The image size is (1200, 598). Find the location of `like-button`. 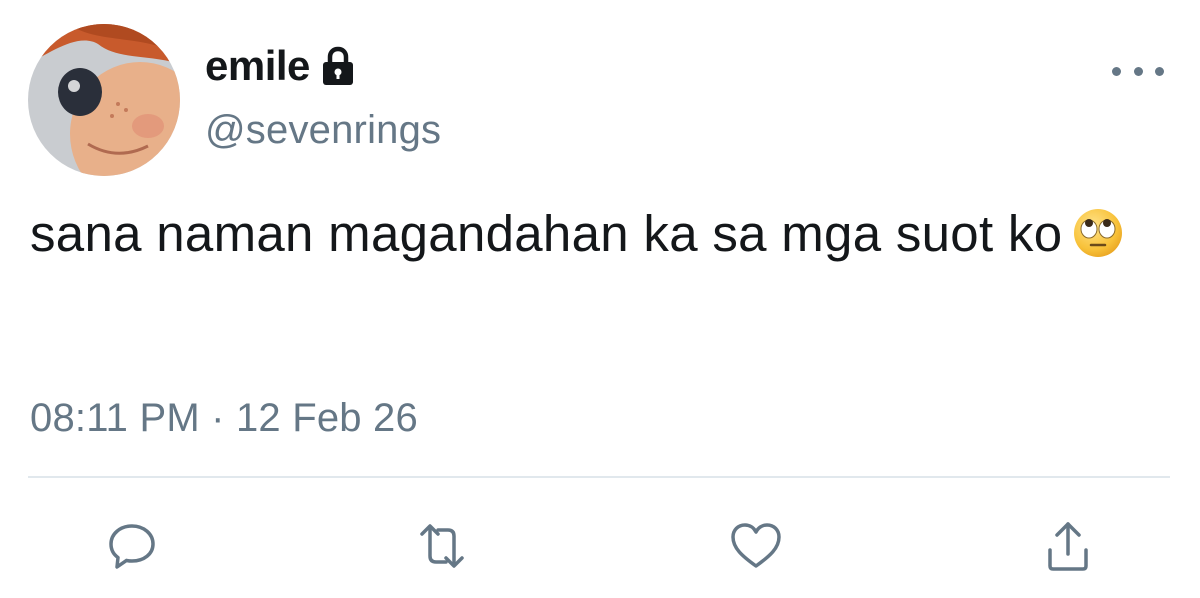

like-button is located at coordinates (756, 546).